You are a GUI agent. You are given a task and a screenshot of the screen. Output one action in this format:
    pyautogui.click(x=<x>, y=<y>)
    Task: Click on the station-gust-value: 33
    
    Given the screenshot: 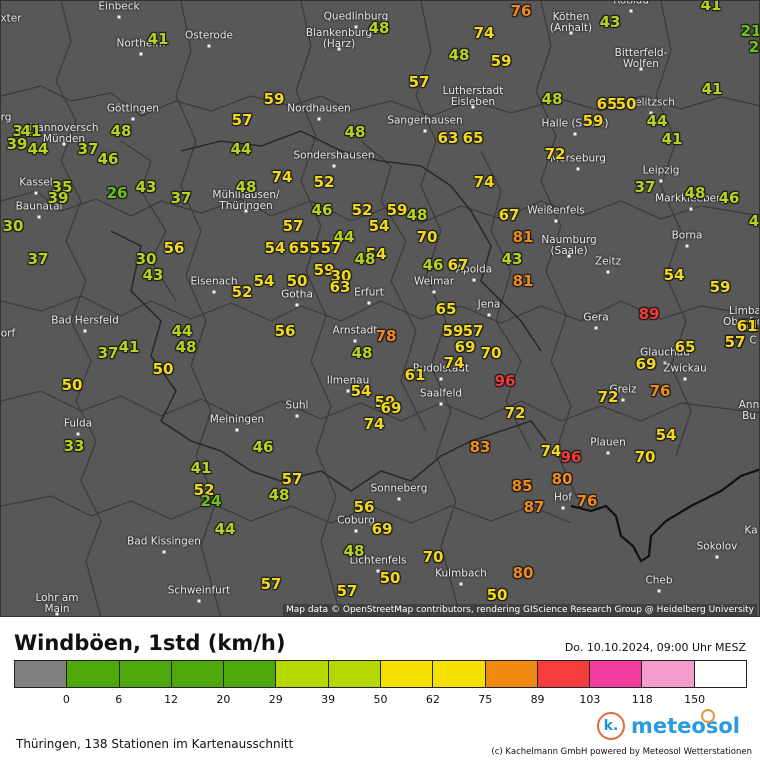 What is the action you would take?
    pyautogui.click(x=74, y=446)
    